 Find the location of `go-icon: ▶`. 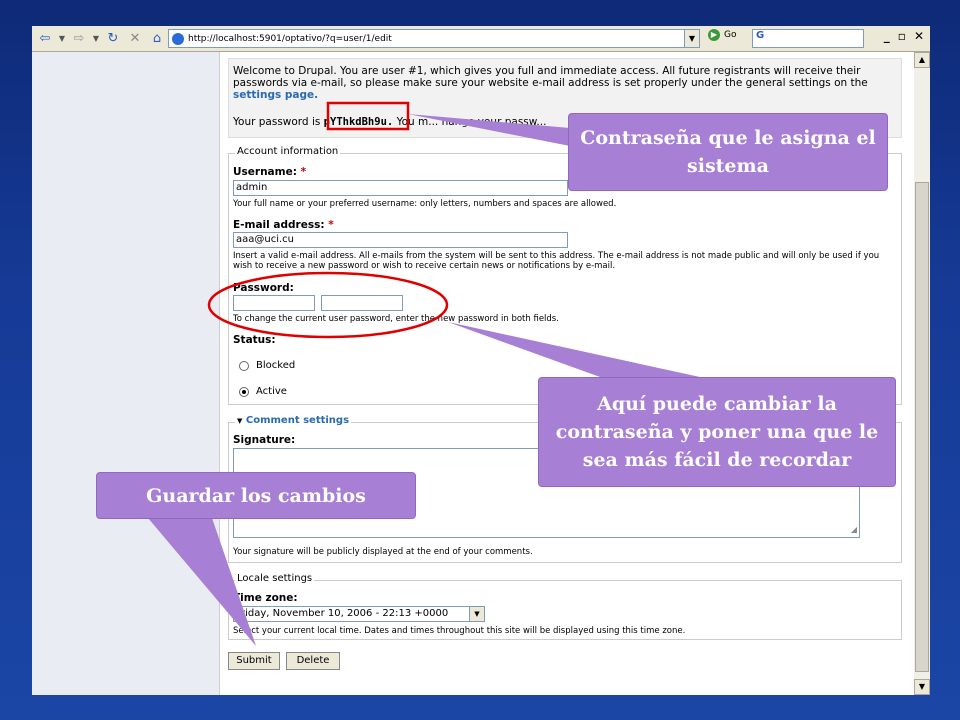

go-icon: ▶ is located at coordinates (714, 35).